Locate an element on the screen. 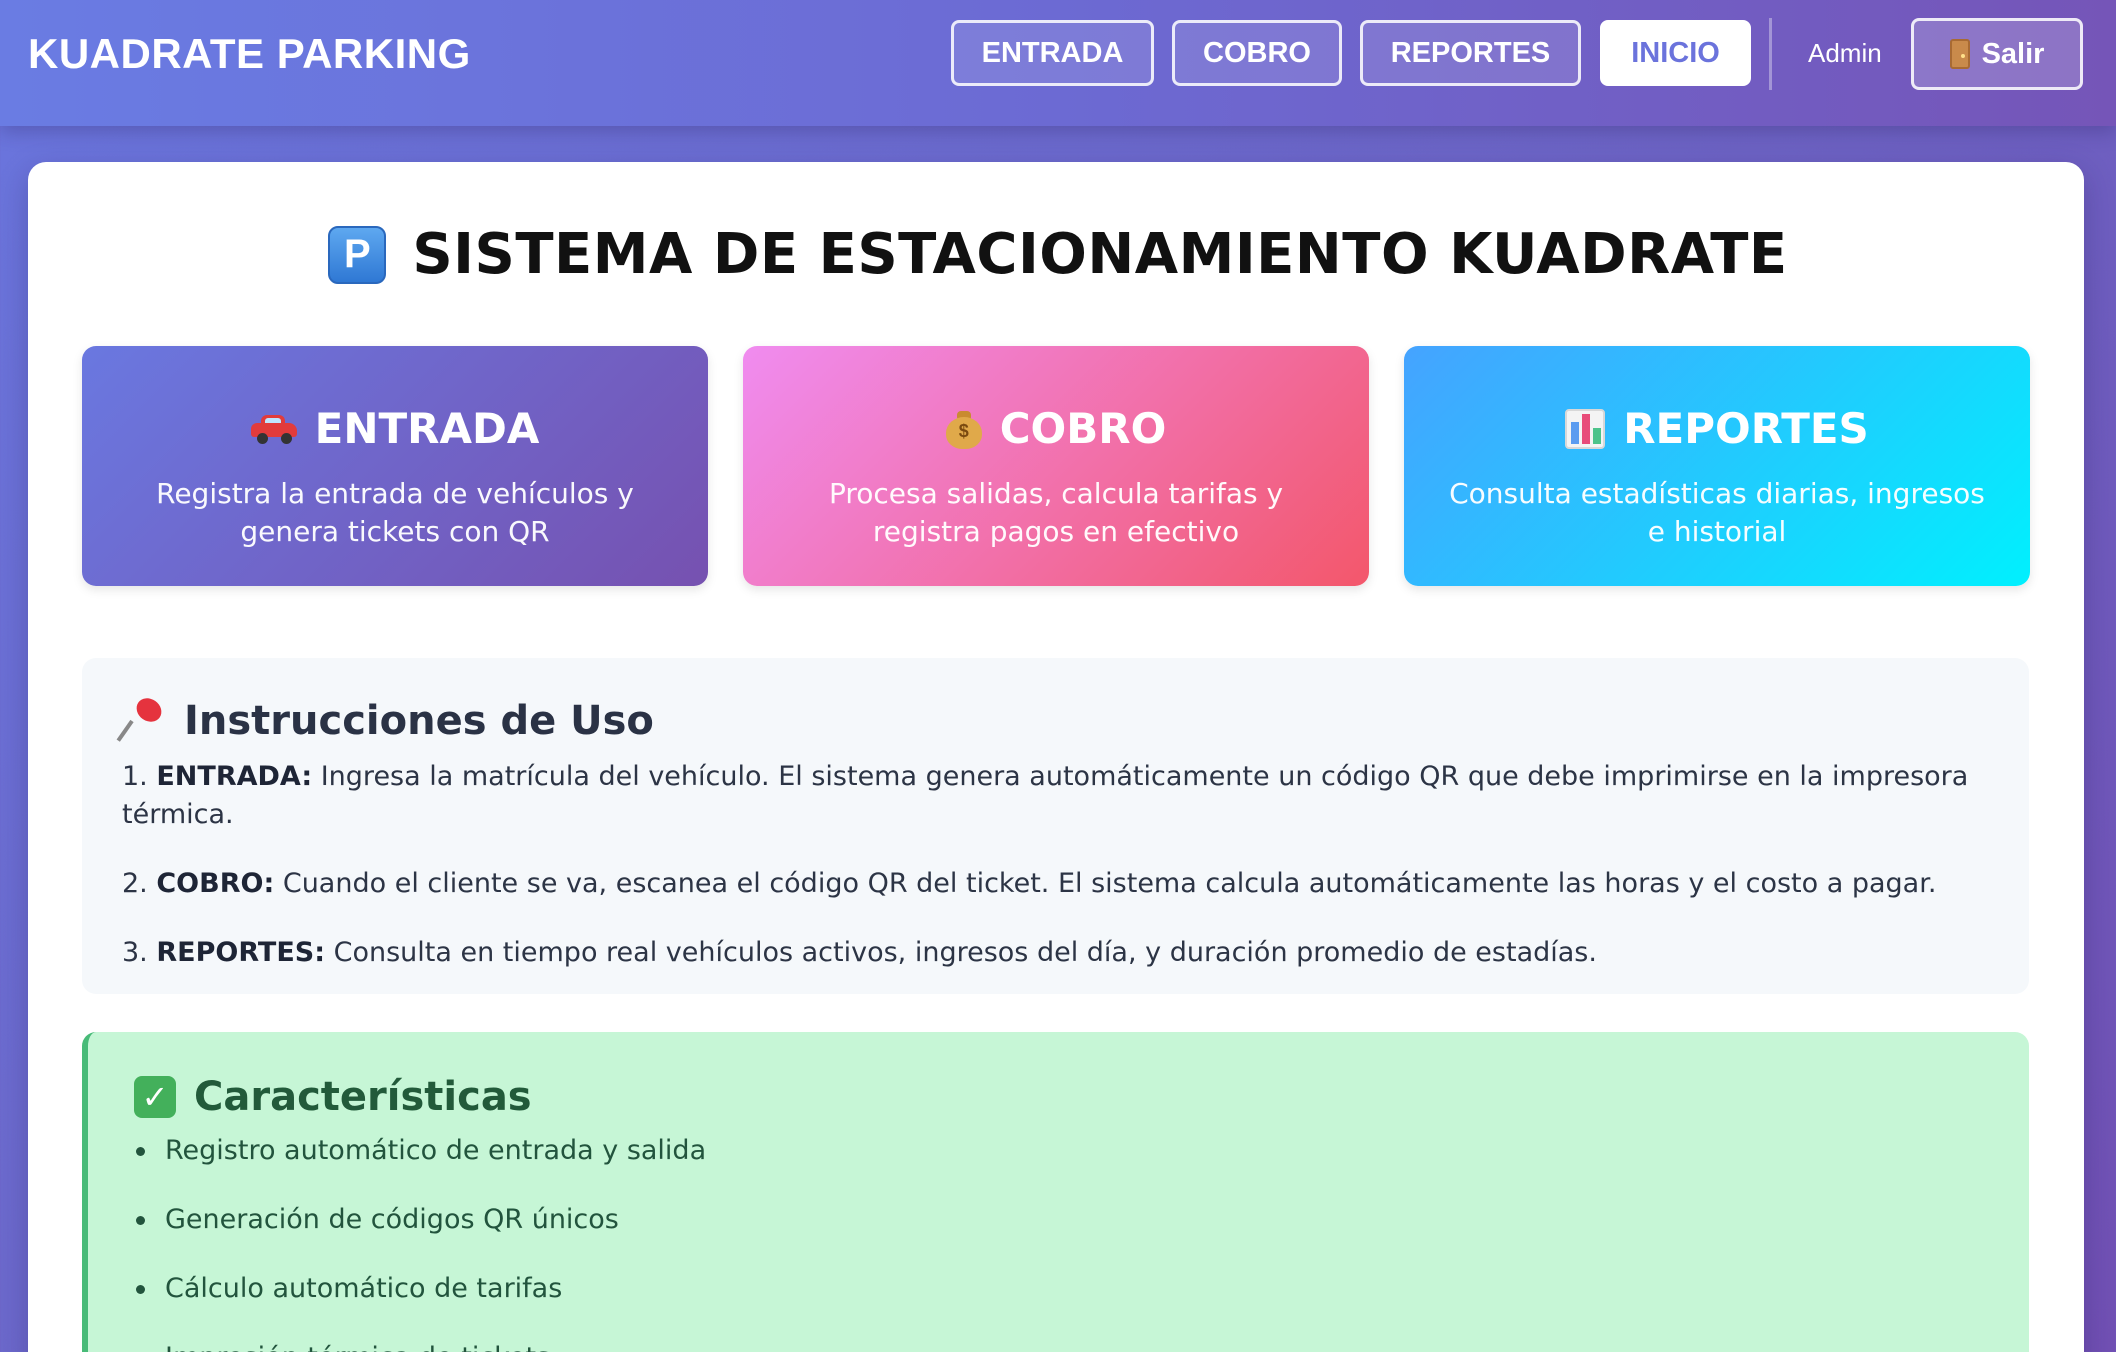 This screenshot has height=1352, width=2116. step-label: COBRO: is located at coordinates (215, 883).